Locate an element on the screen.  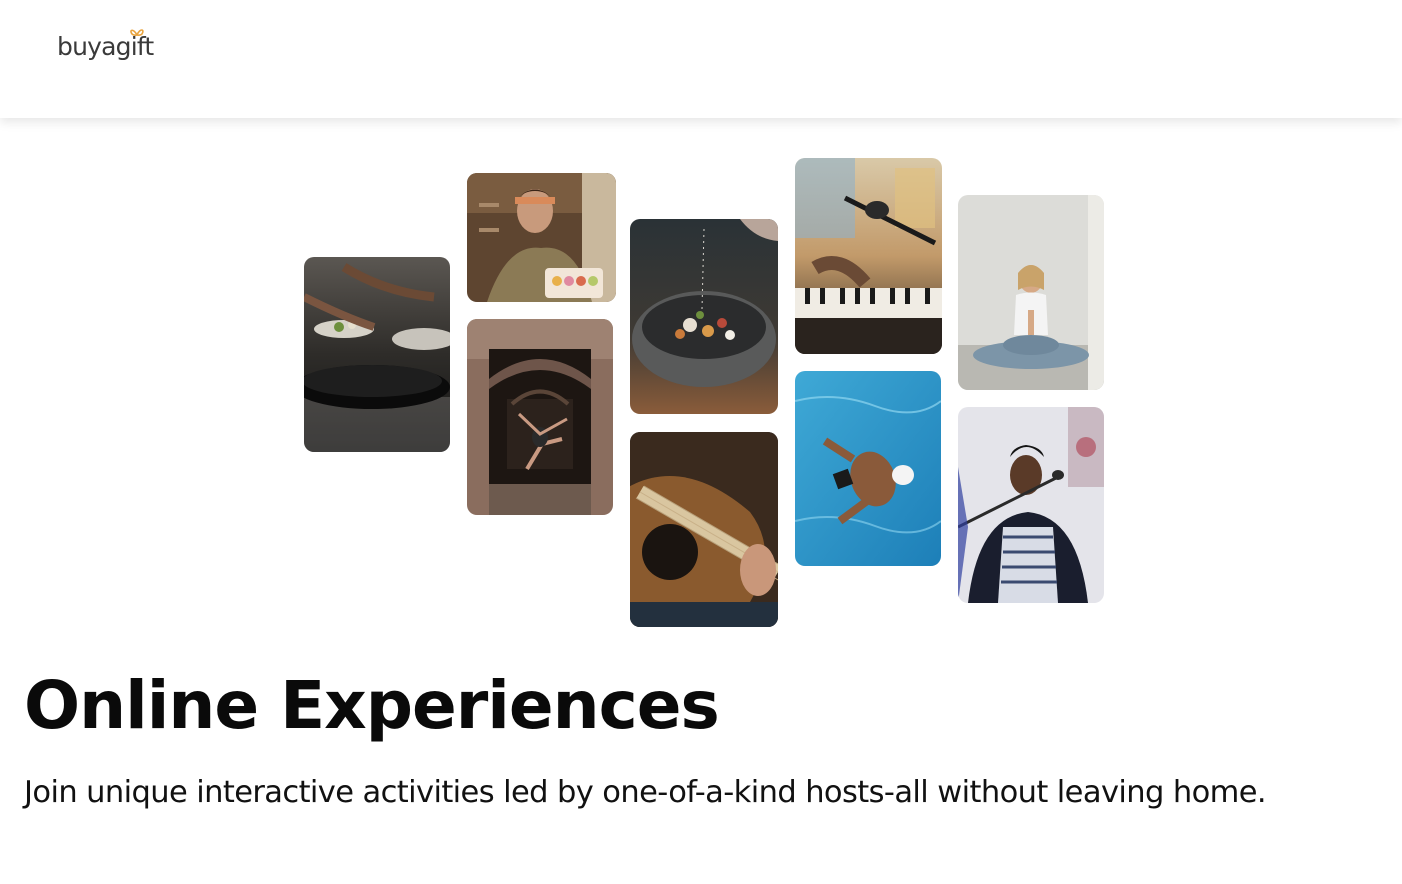
gift-bow-icon is located at coordinates (137, 33).